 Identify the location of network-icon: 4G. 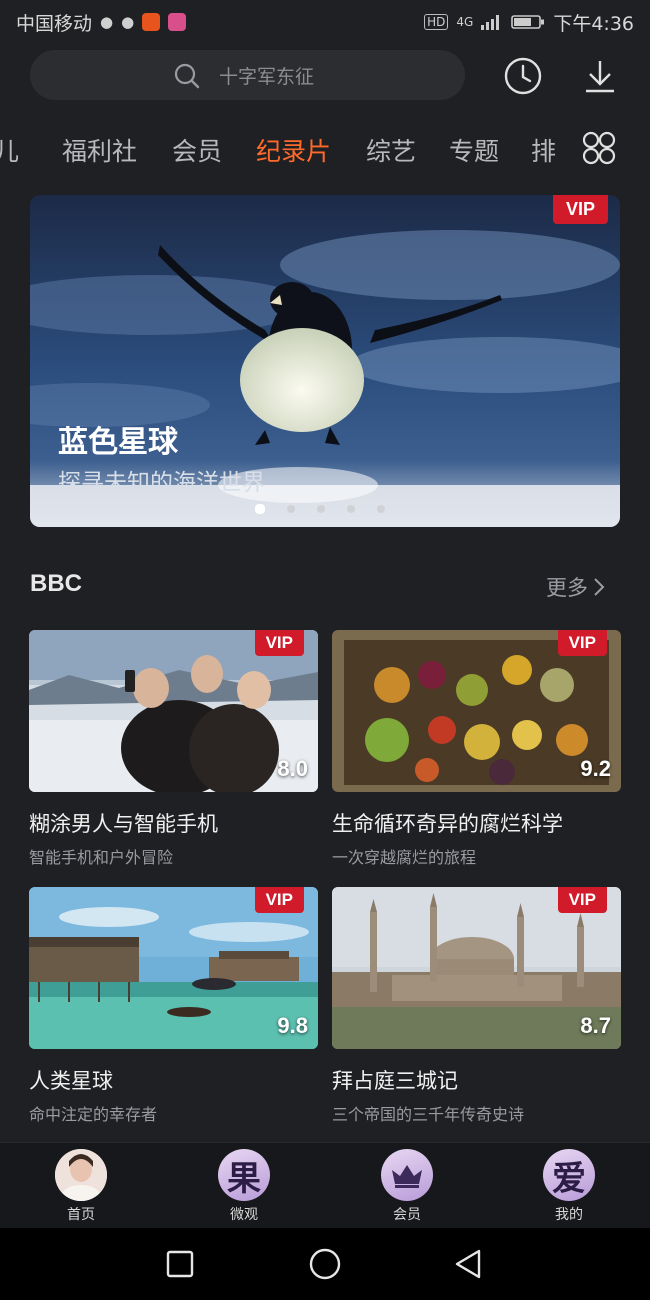
(465, 22).